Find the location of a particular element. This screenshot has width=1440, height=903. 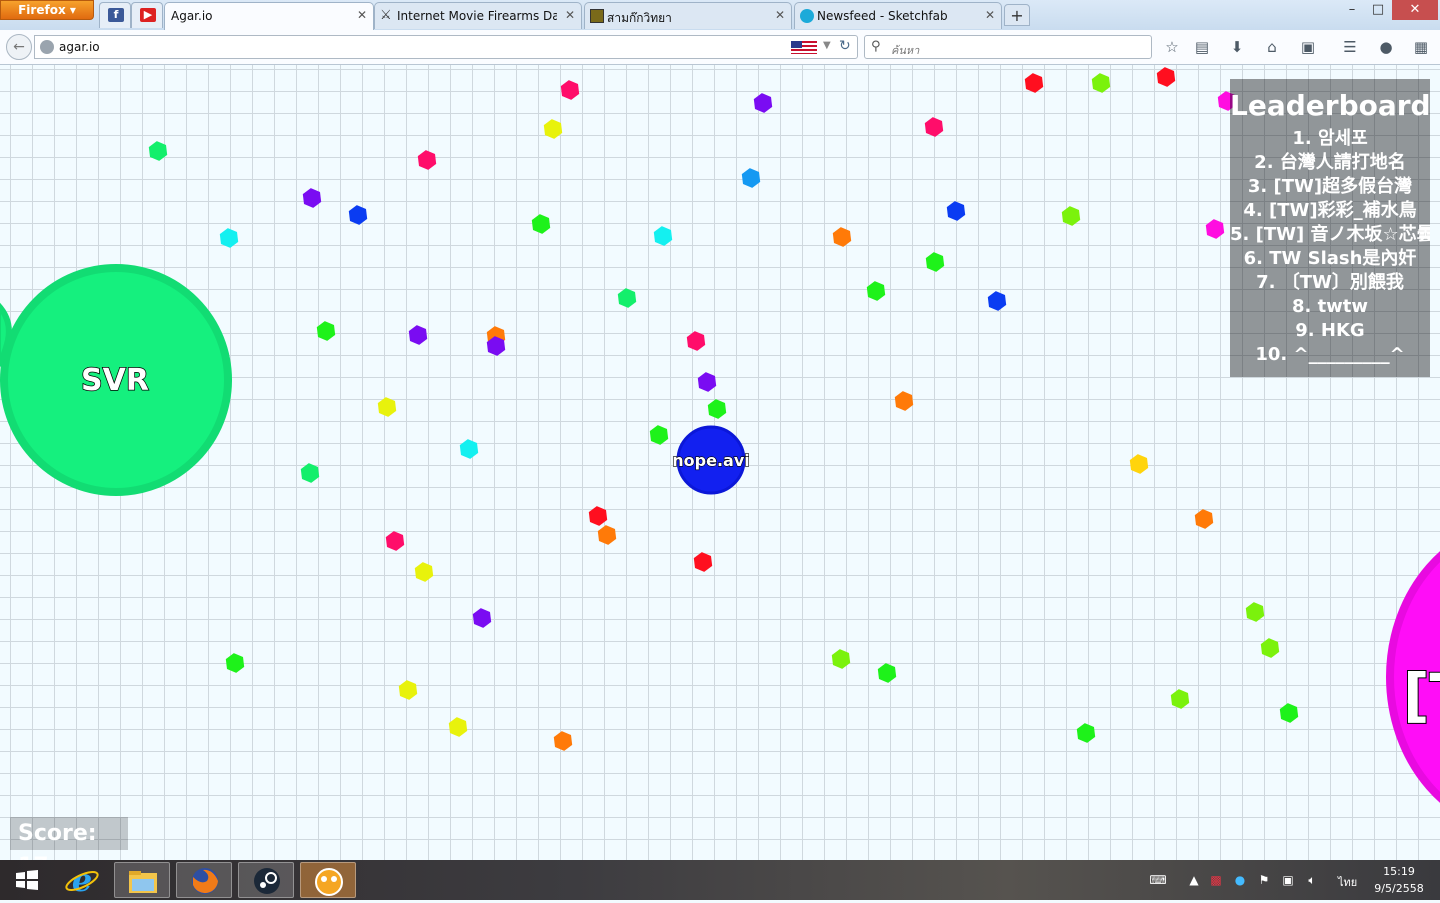

internet-explorer-icon: e is located at coordinates (82, 880).